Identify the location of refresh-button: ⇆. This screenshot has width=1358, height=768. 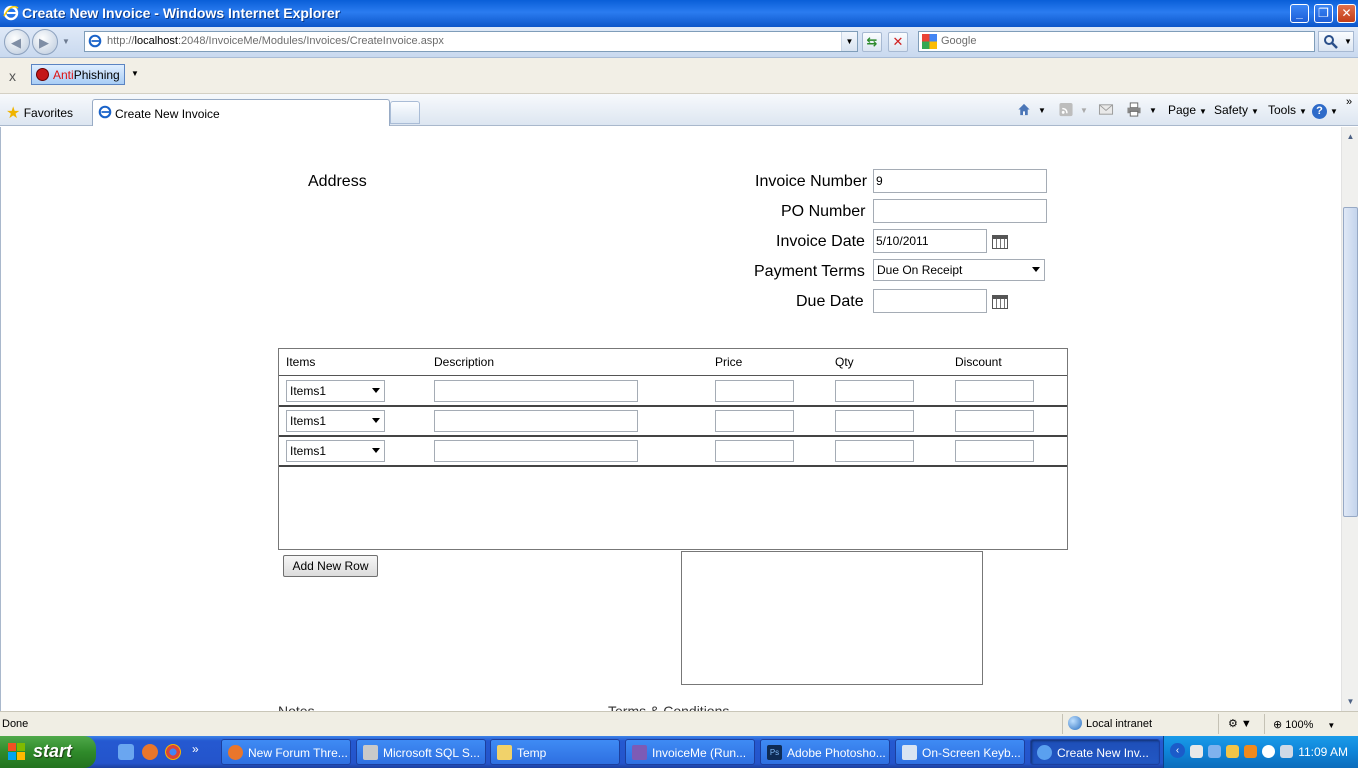
(872, 42).